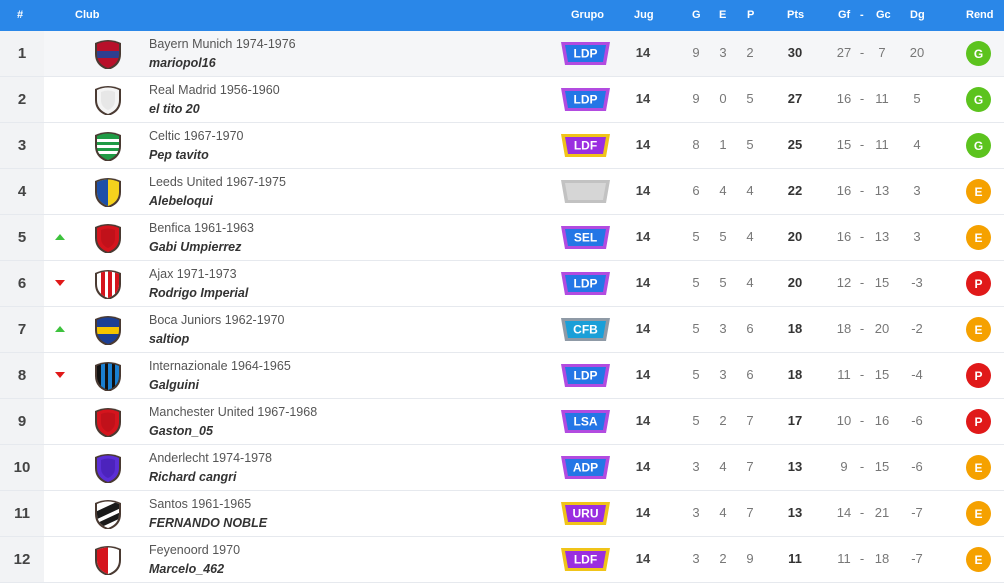  I want to click on club-name: Celtic 1967-1970, so click(196, 136).